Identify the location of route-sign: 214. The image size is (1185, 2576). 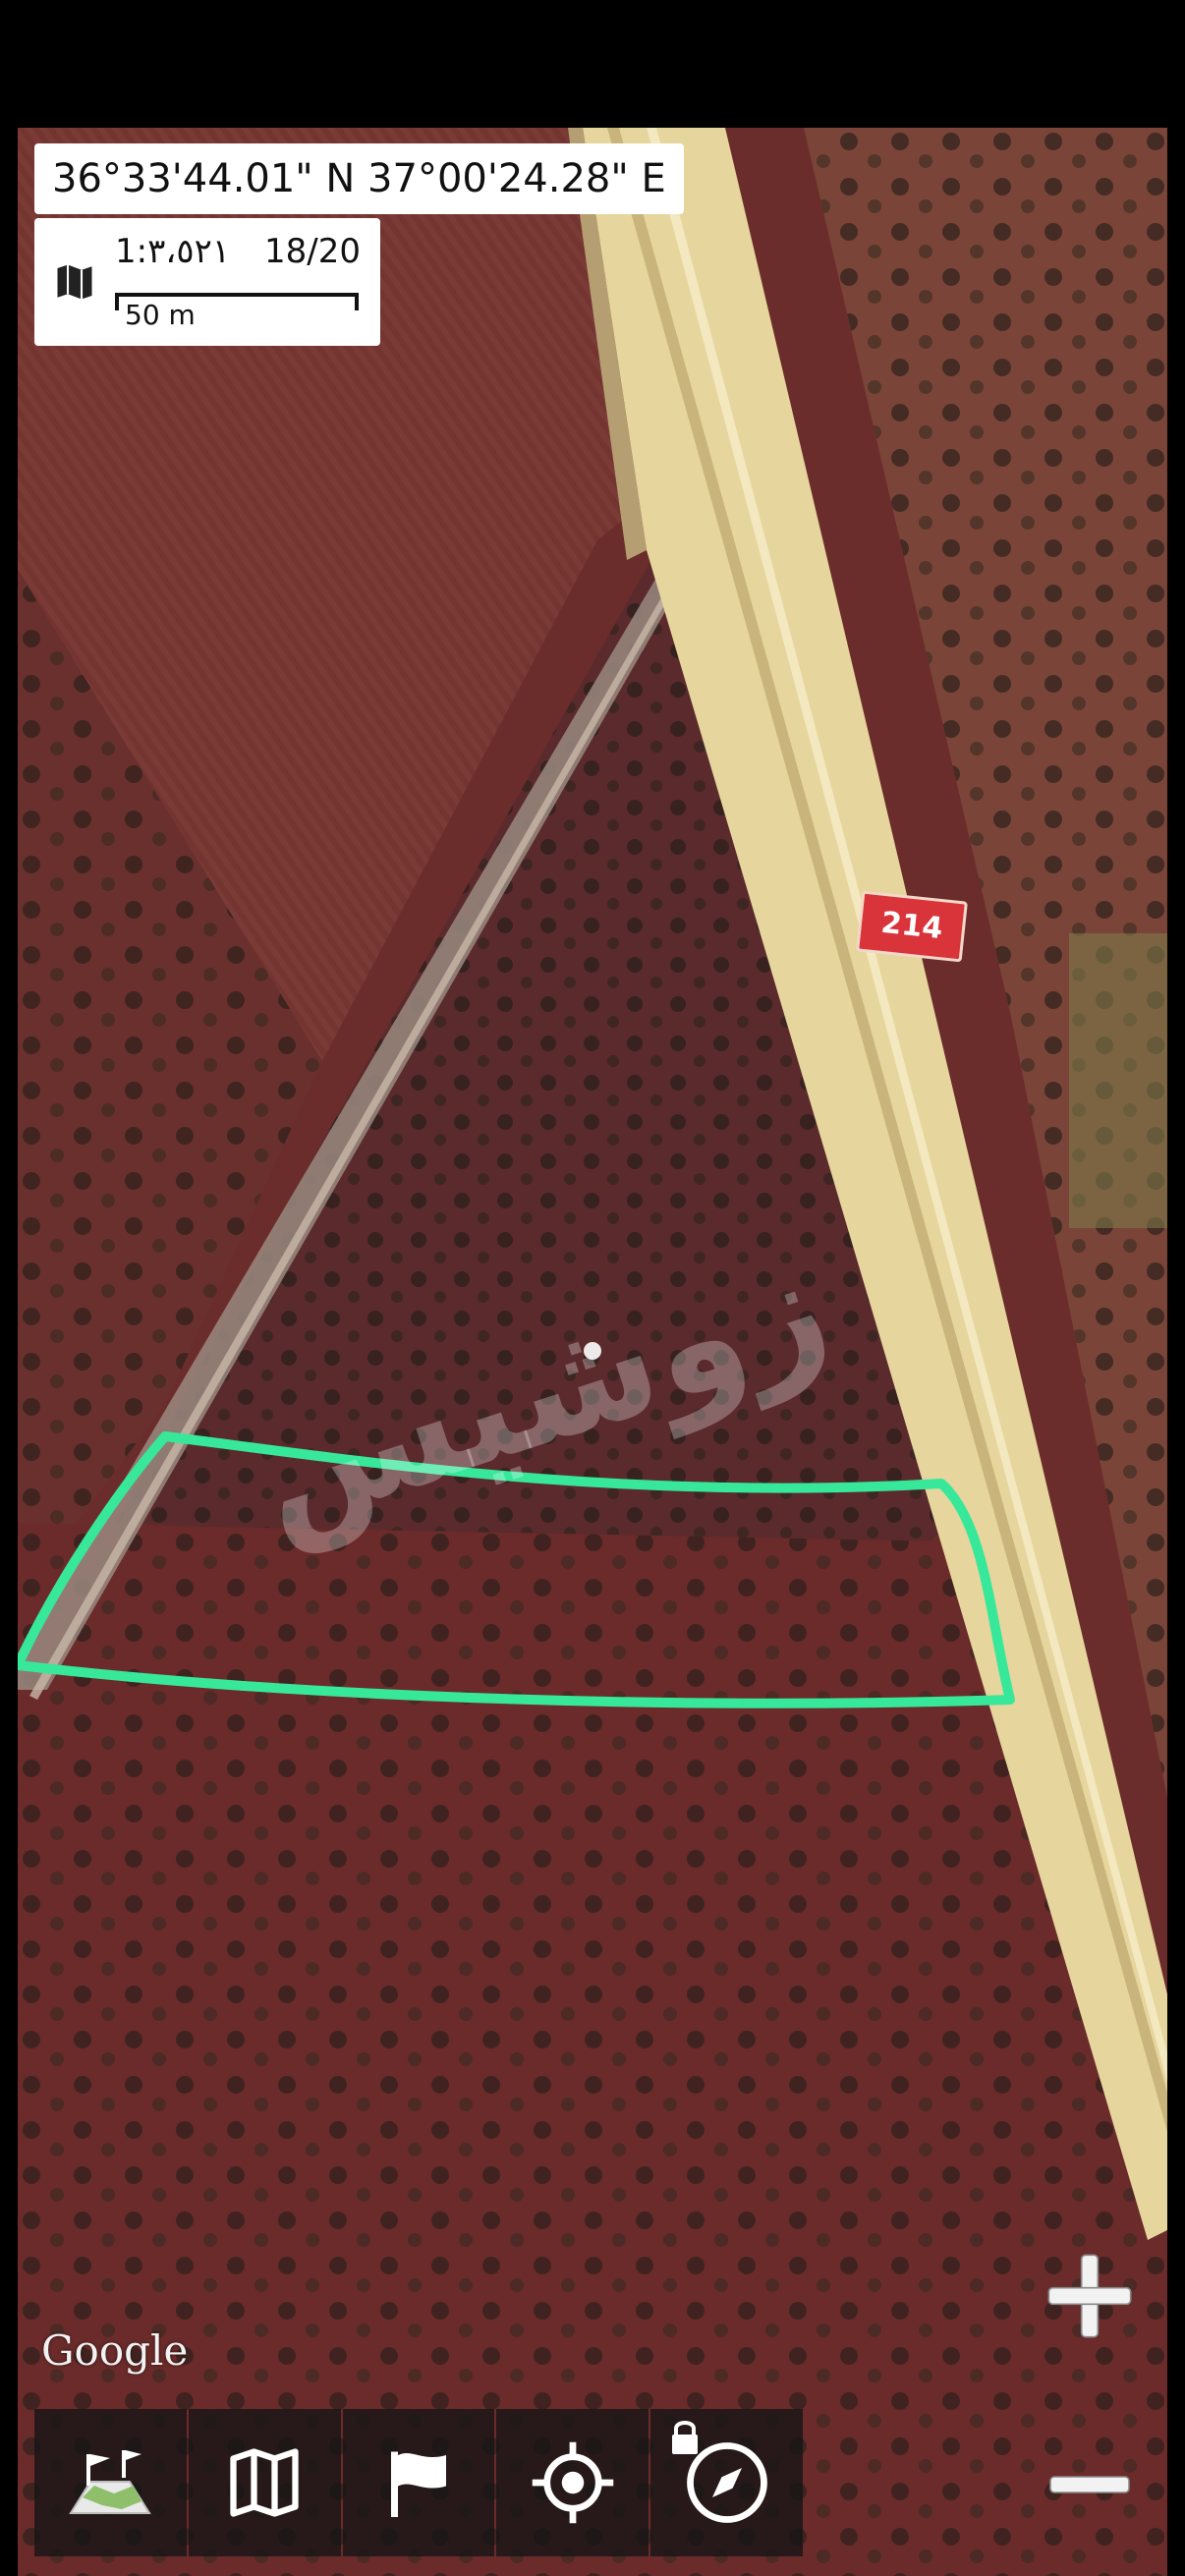
(912, 926).